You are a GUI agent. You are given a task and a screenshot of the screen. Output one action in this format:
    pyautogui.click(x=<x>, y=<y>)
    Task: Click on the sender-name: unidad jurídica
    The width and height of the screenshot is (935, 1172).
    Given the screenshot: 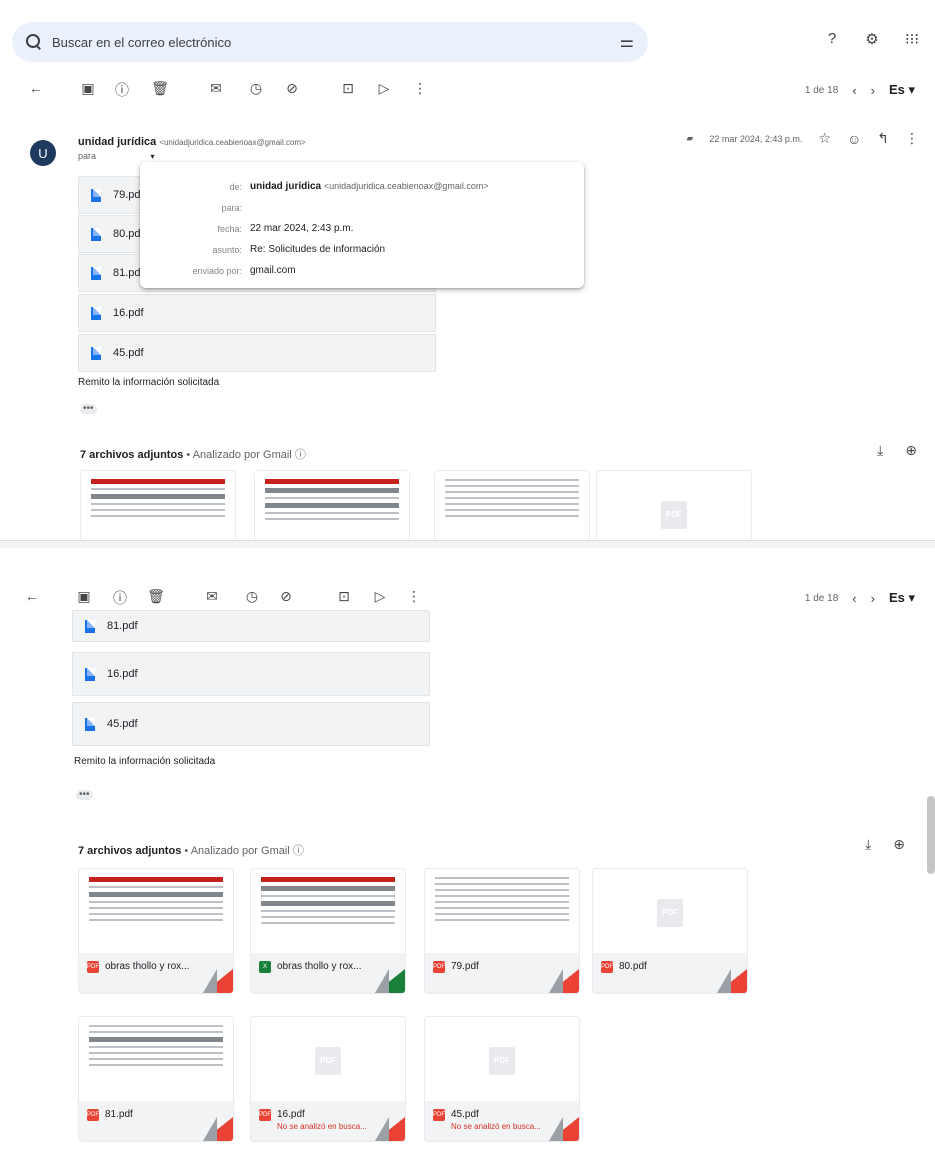 What is the action you would take?
    pyautogui.click(x=117, y=142)
    